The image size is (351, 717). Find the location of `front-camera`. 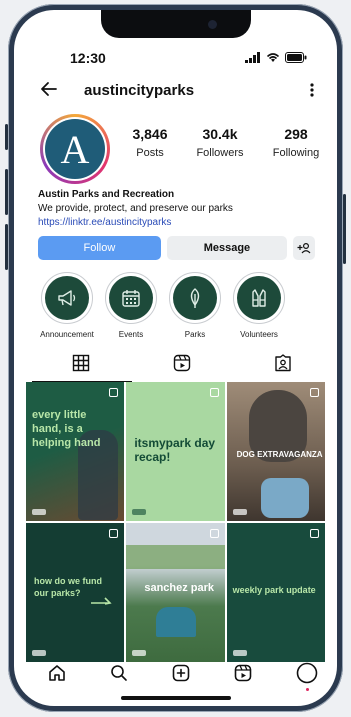

front-camera is located at coordinates (212, 24).